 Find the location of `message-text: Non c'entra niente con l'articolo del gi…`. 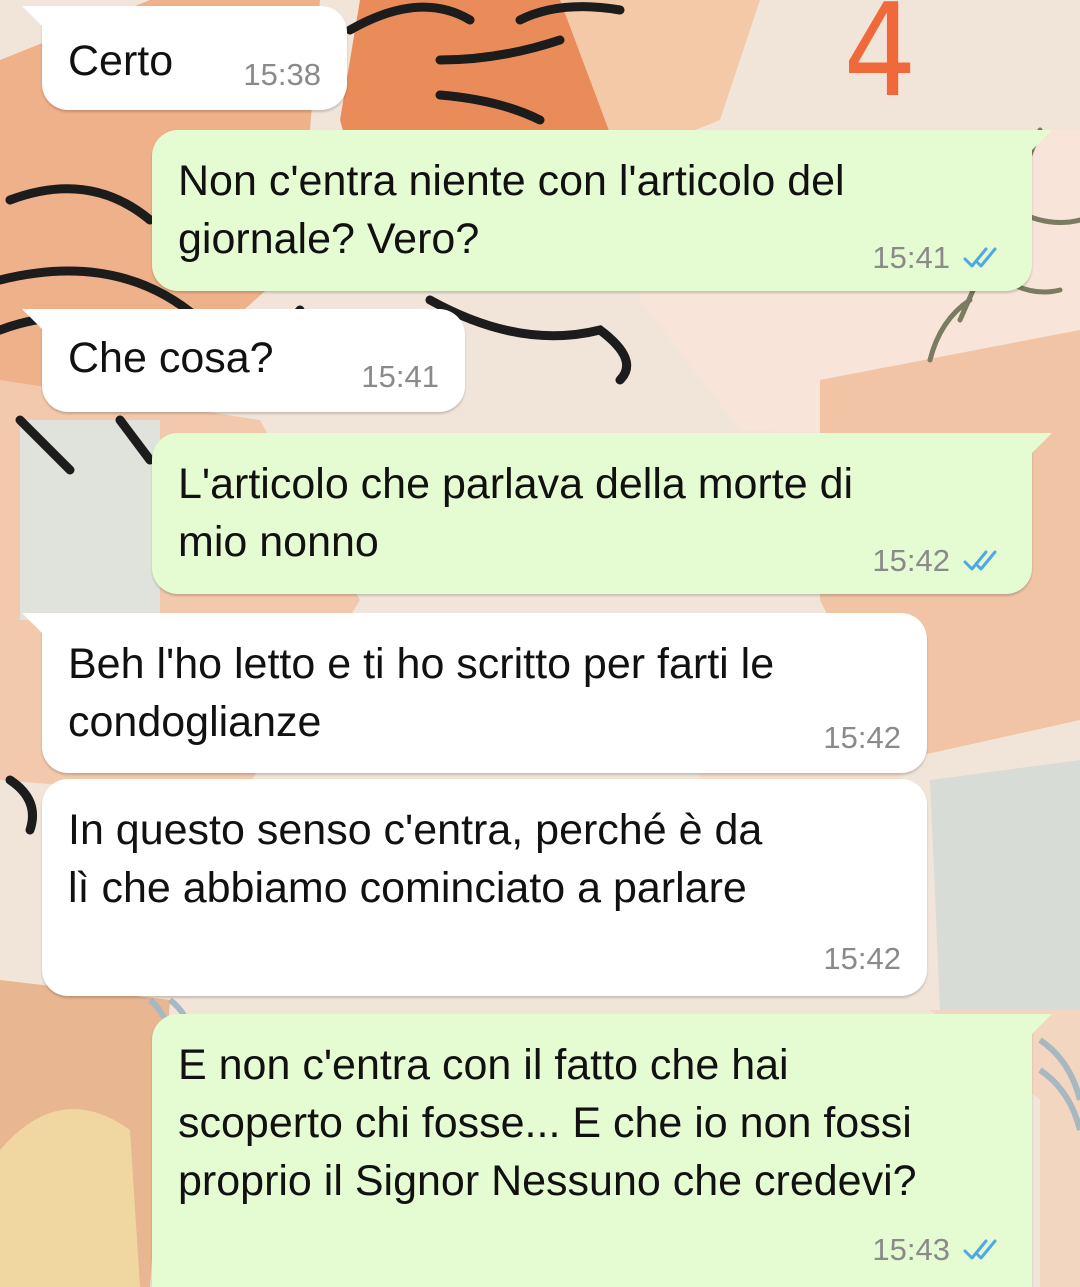

message-text: Non c'entra niente con l'articolo del gi… is located at coordinates (511, 210).